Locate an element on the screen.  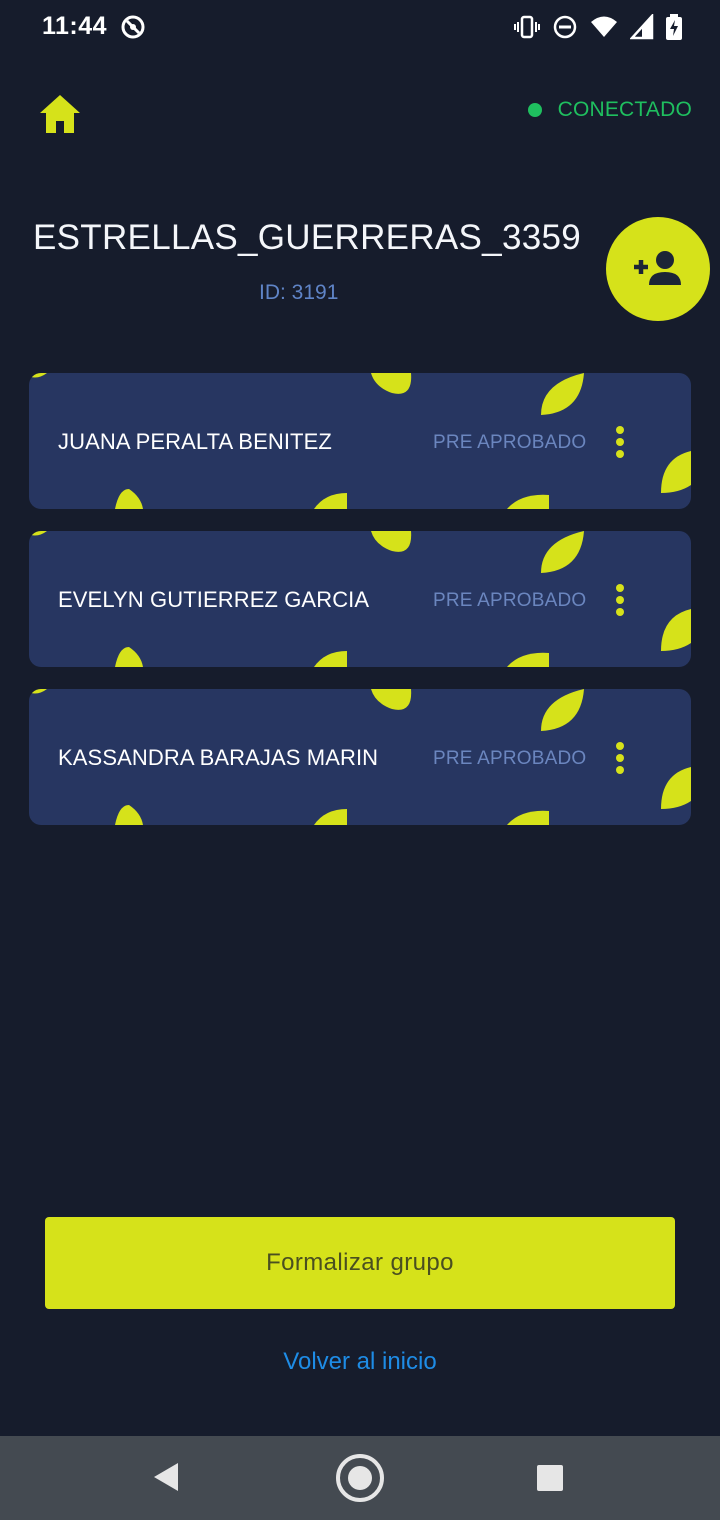
connection-dot is located at coordinates (534, 110).